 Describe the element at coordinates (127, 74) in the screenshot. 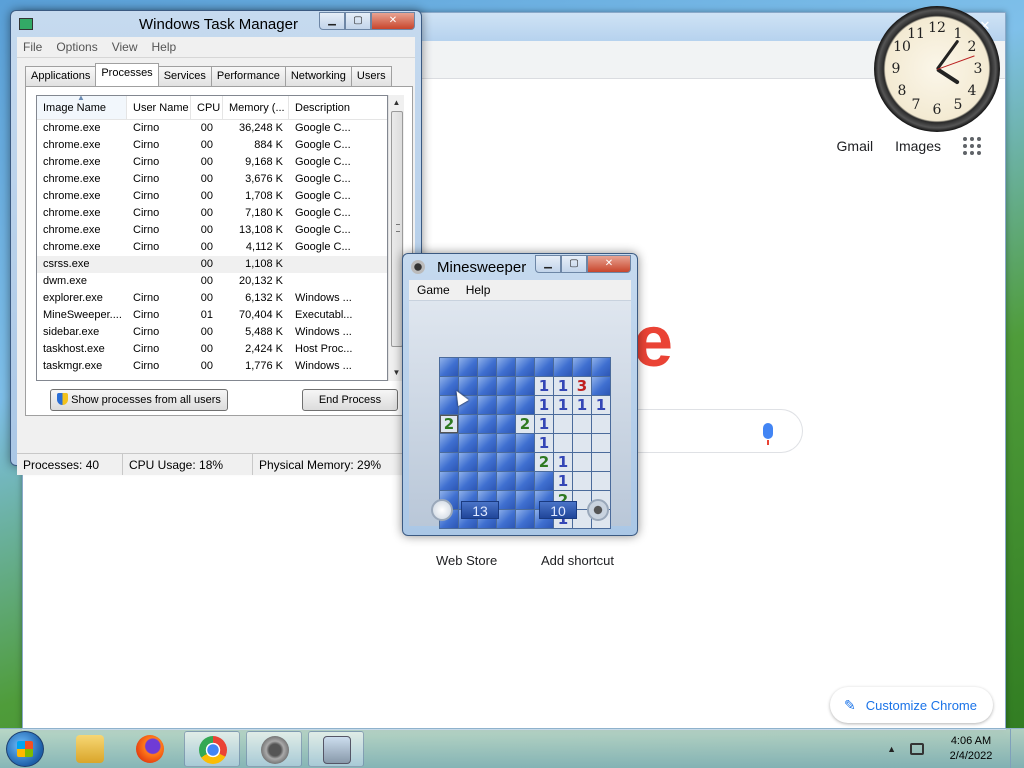

I see `tab-processes: Processes` at that location.